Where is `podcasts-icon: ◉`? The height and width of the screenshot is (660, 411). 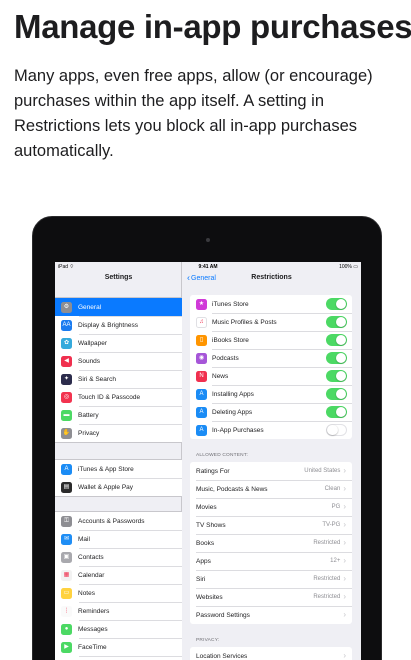 podcasts-icon: ◉ is located at coordinates (201, 358).